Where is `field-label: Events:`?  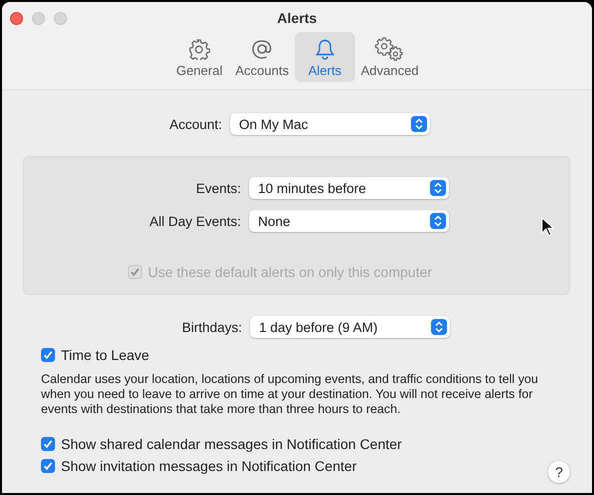 field-label: Events: is located at coordinates (217, 188).